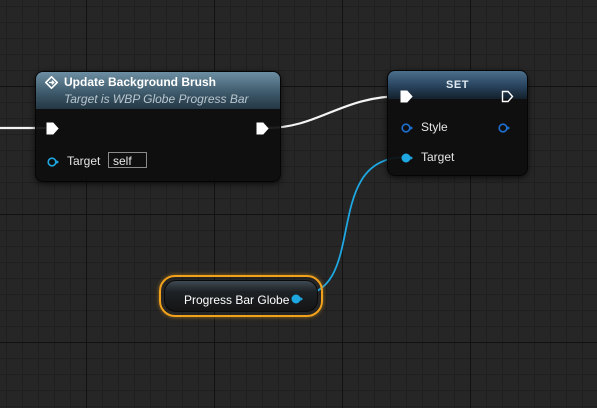 The height and width of the screenshot is (408, 597). I want to click on set-exec-in-pin-icon, so click(406, 96).